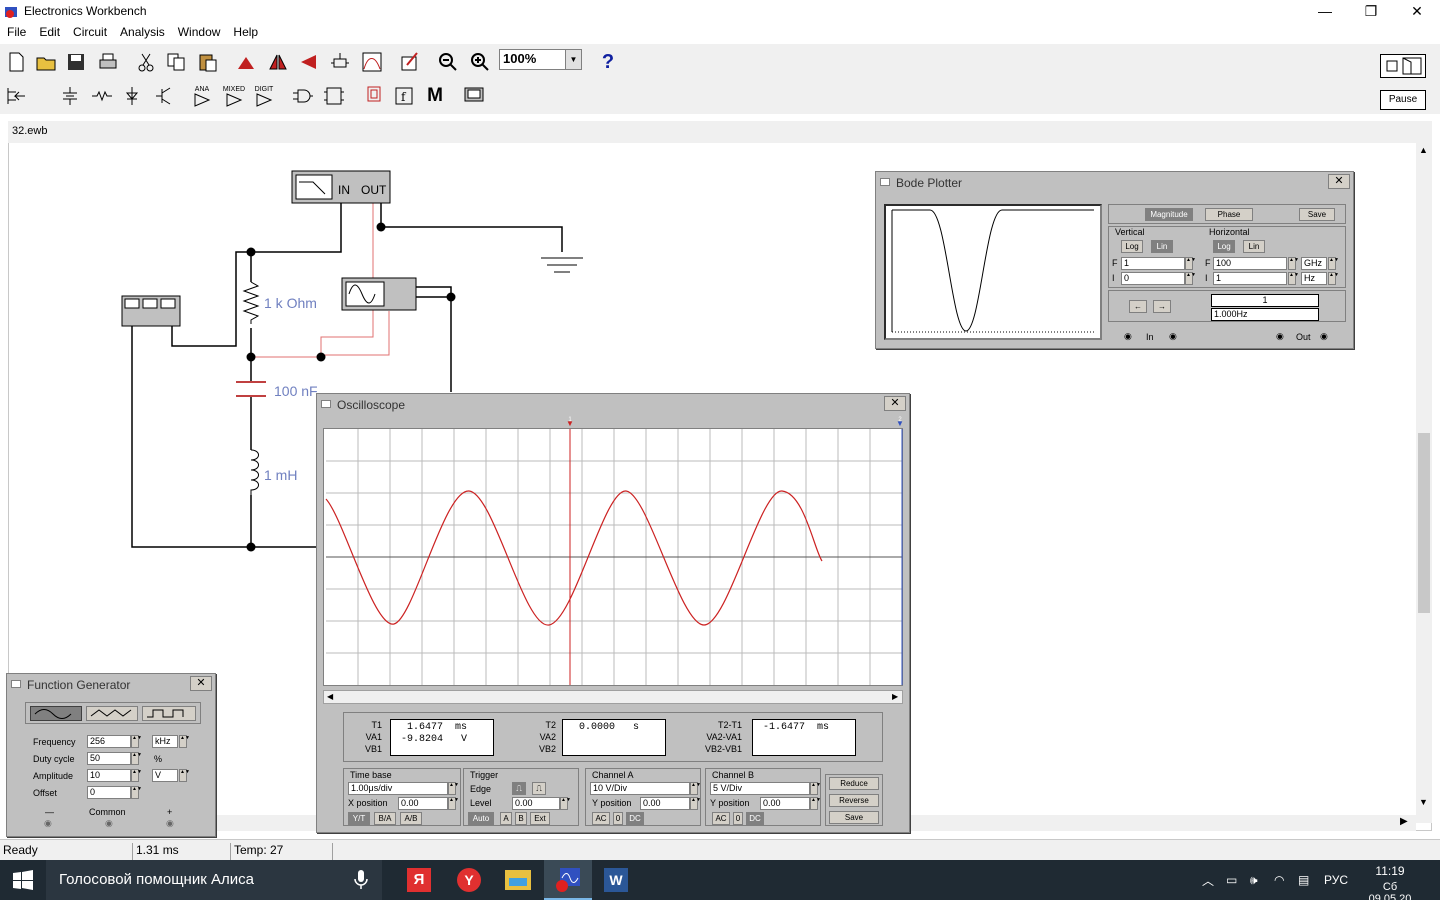 Image resolution: width=1440 pixels, height=900 pixels. What do you see at coordinates (1303, 880) in the screenshot?
I see `notifications-icon: ▤` at bounding box center [1303, 880].